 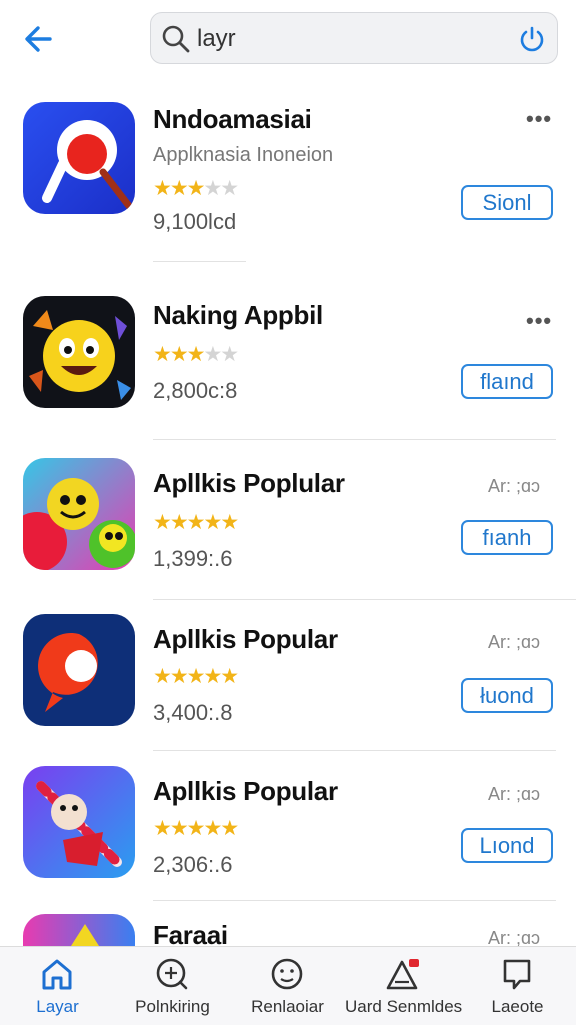 What do you see at coordinates (238, 315) in the screenshot?
I see `app-name: Naking Appbil` at bounding box center [238, 315].